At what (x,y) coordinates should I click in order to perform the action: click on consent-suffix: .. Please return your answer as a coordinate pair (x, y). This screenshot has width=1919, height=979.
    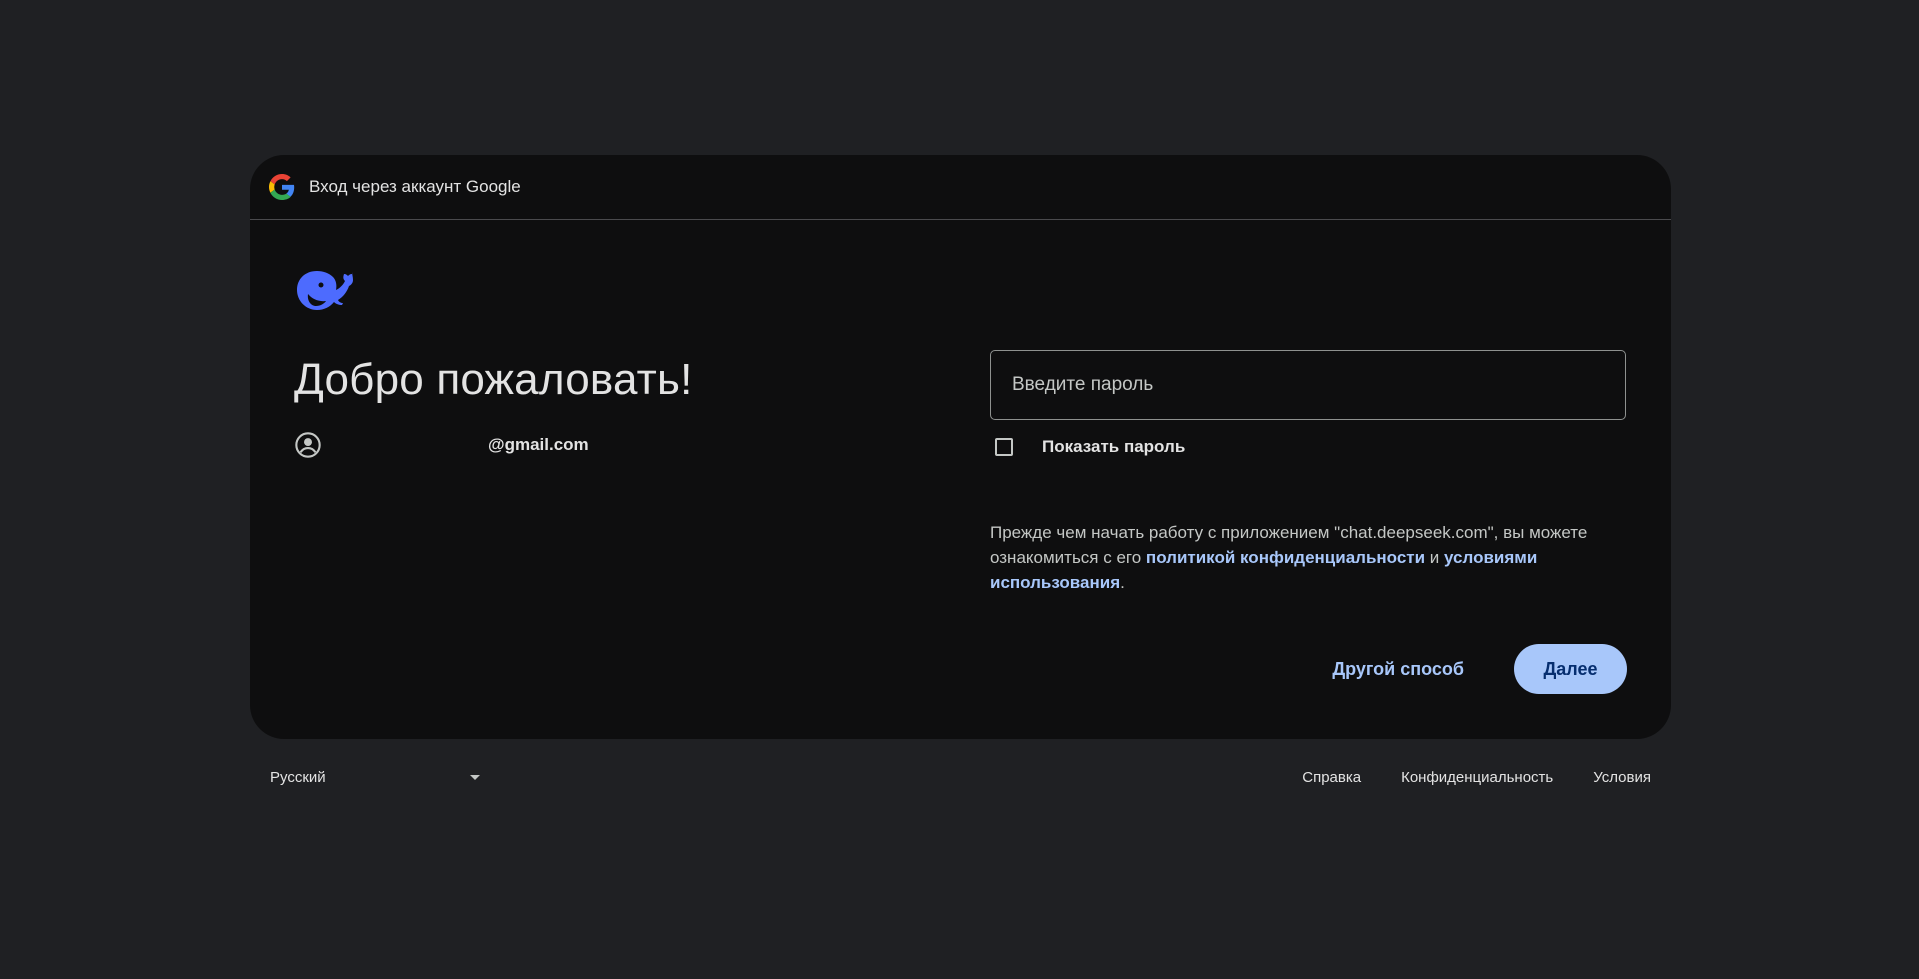
    Looking at the image, I should click on (1122, 582).